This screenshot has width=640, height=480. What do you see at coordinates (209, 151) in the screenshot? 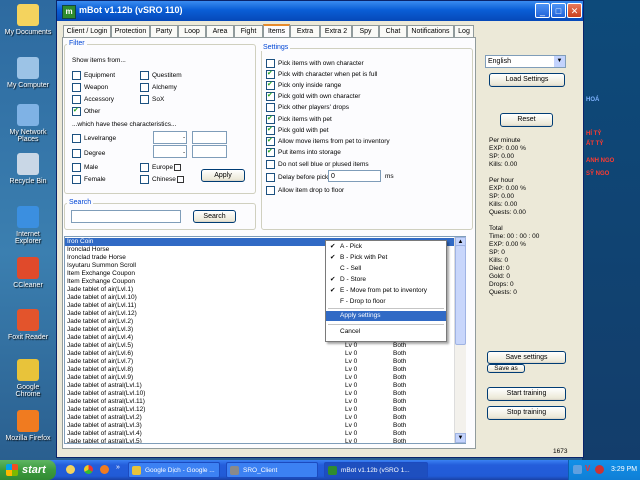
I see `degree-max-input` at bounding box center [209, 151].